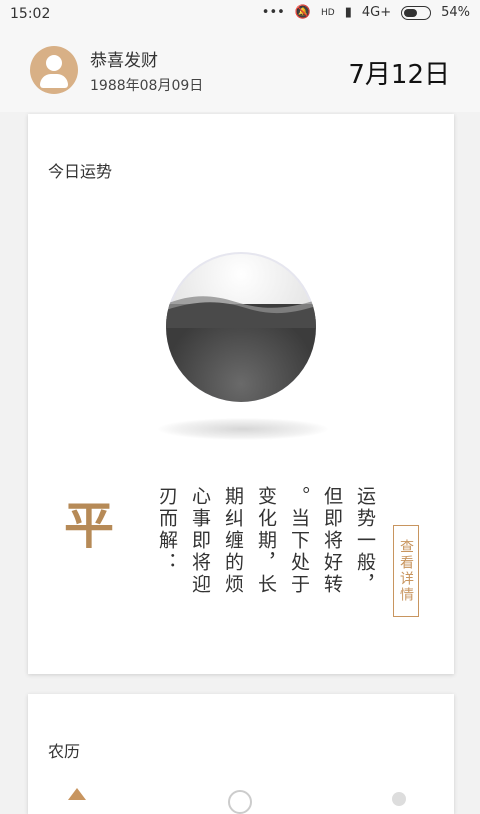 This screenshot has width=480, height=814. Describe the element at coordinates (416, 13) in the screenshot. I see `battery-icon` at that location.